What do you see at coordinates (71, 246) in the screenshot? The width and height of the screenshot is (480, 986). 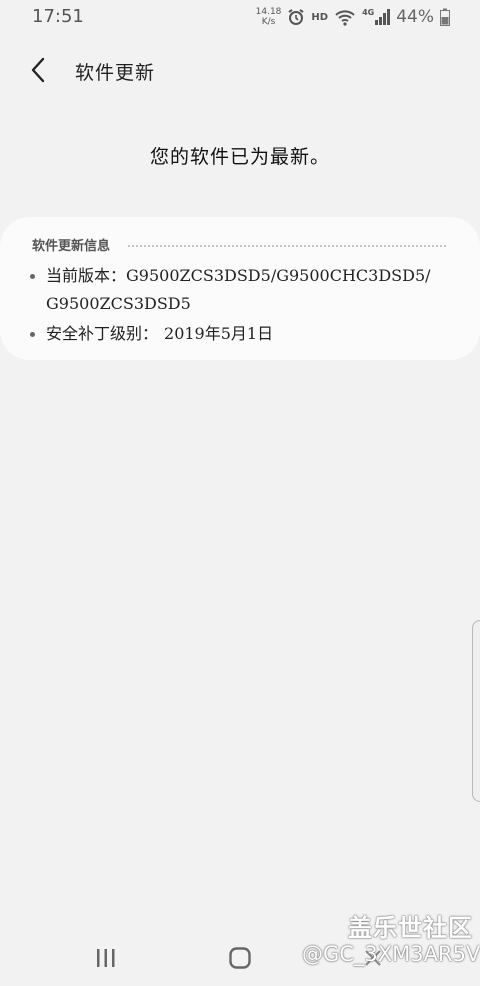 I see `card-heading: 软件更新信息` at bounding box center [71, 246].